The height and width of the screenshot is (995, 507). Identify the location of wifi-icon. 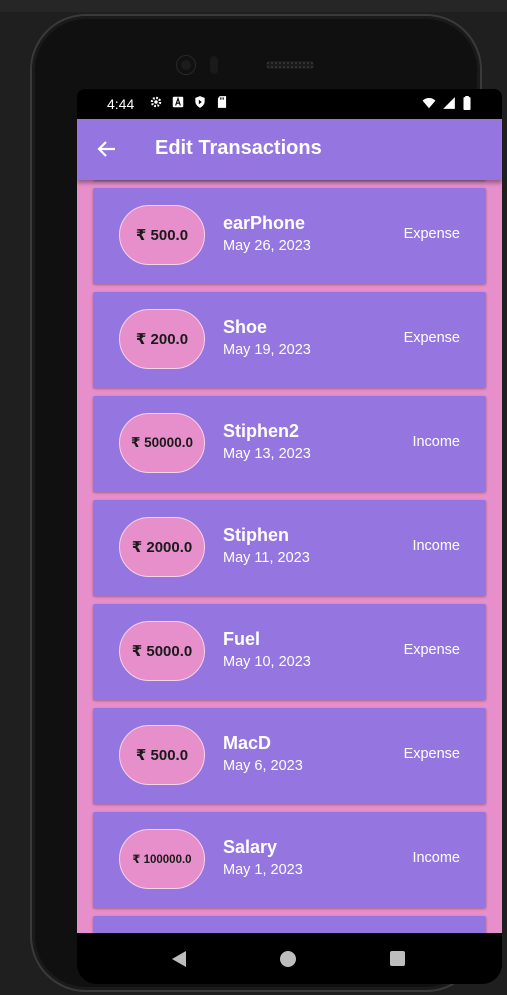
(429, 103).